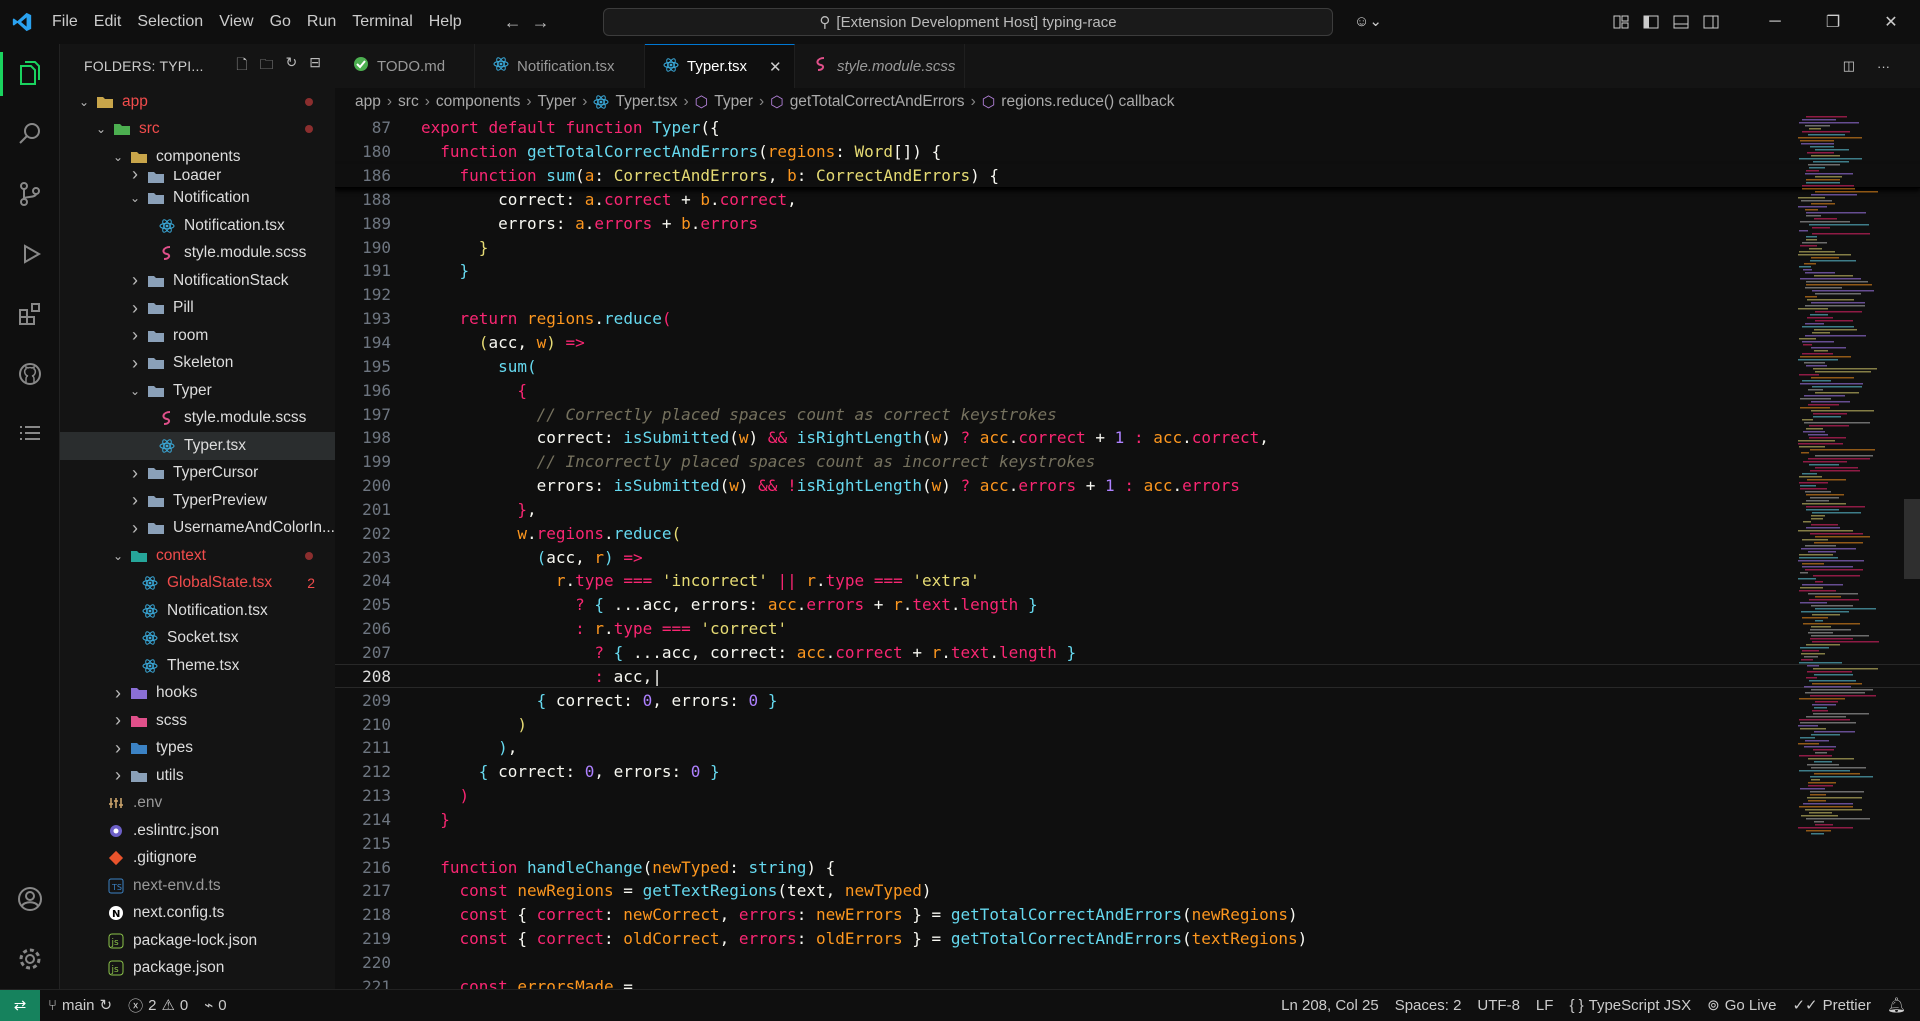 Image resolution: width=1920 pixels, height=1021 pixels. What do you see at coordinates (445, 22) in the screenshot?
I see `menu-item-help: Help` at bounding box center [445, 22].